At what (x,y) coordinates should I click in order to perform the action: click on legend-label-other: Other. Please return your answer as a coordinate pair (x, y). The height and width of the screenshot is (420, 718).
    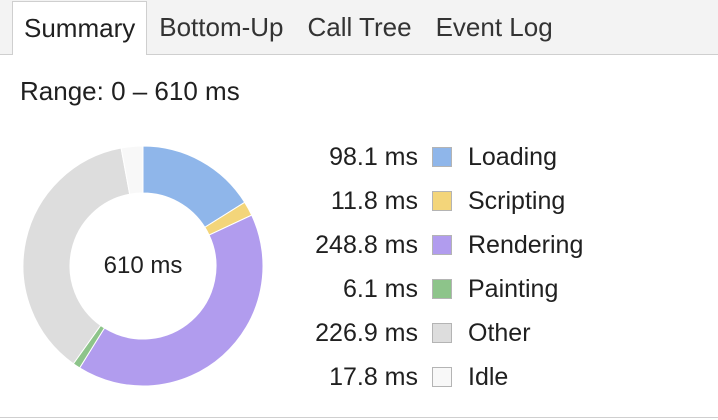
    Looking at the image, I should click on (499, 332).